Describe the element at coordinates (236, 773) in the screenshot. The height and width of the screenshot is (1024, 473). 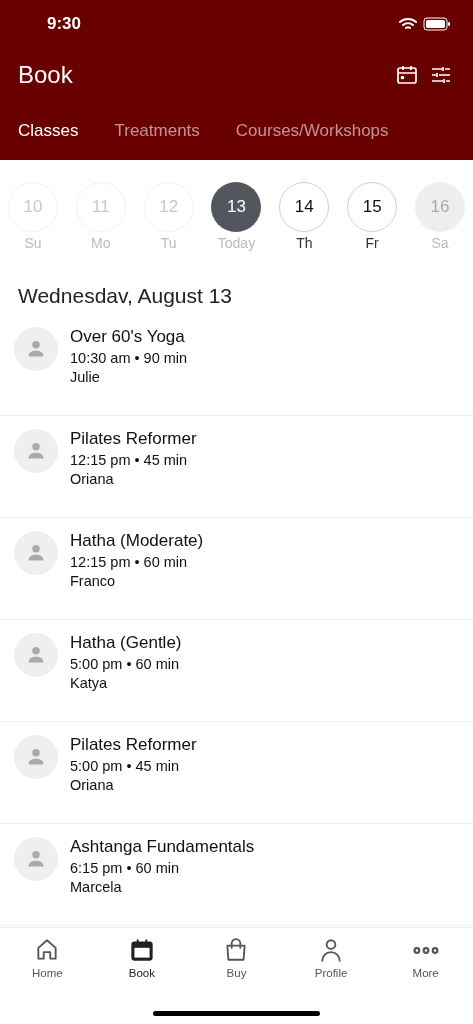
I see `class-row: Pilates Reformer 5:00 pm • 45 min Oriana` at that location.